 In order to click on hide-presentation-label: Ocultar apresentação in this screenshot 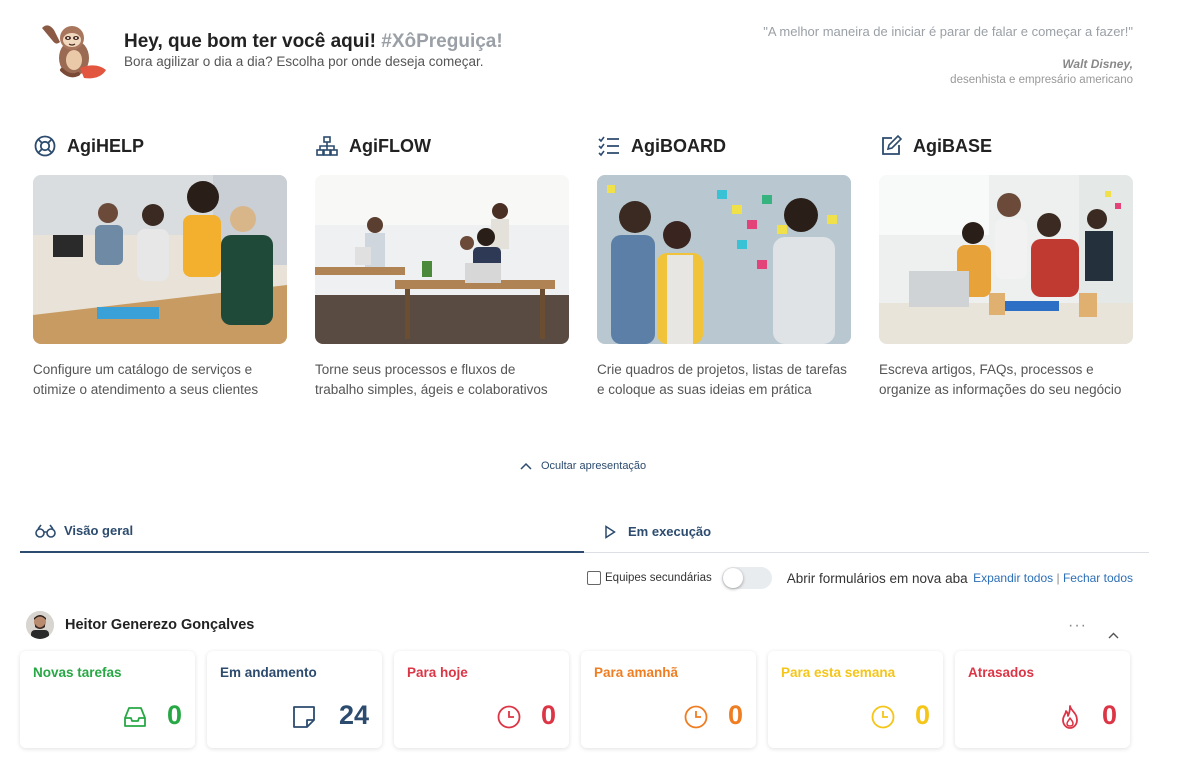, I will do `click(594, 466)`.